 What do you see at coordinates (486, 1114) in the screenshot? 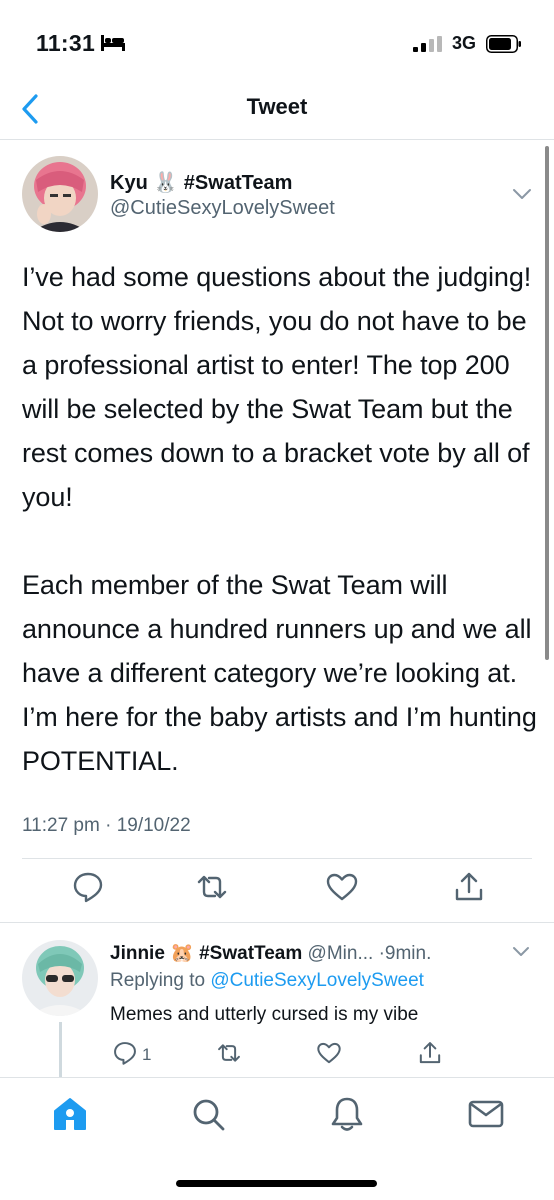
I see `messages-icon` at bounding box center [486, 1114].